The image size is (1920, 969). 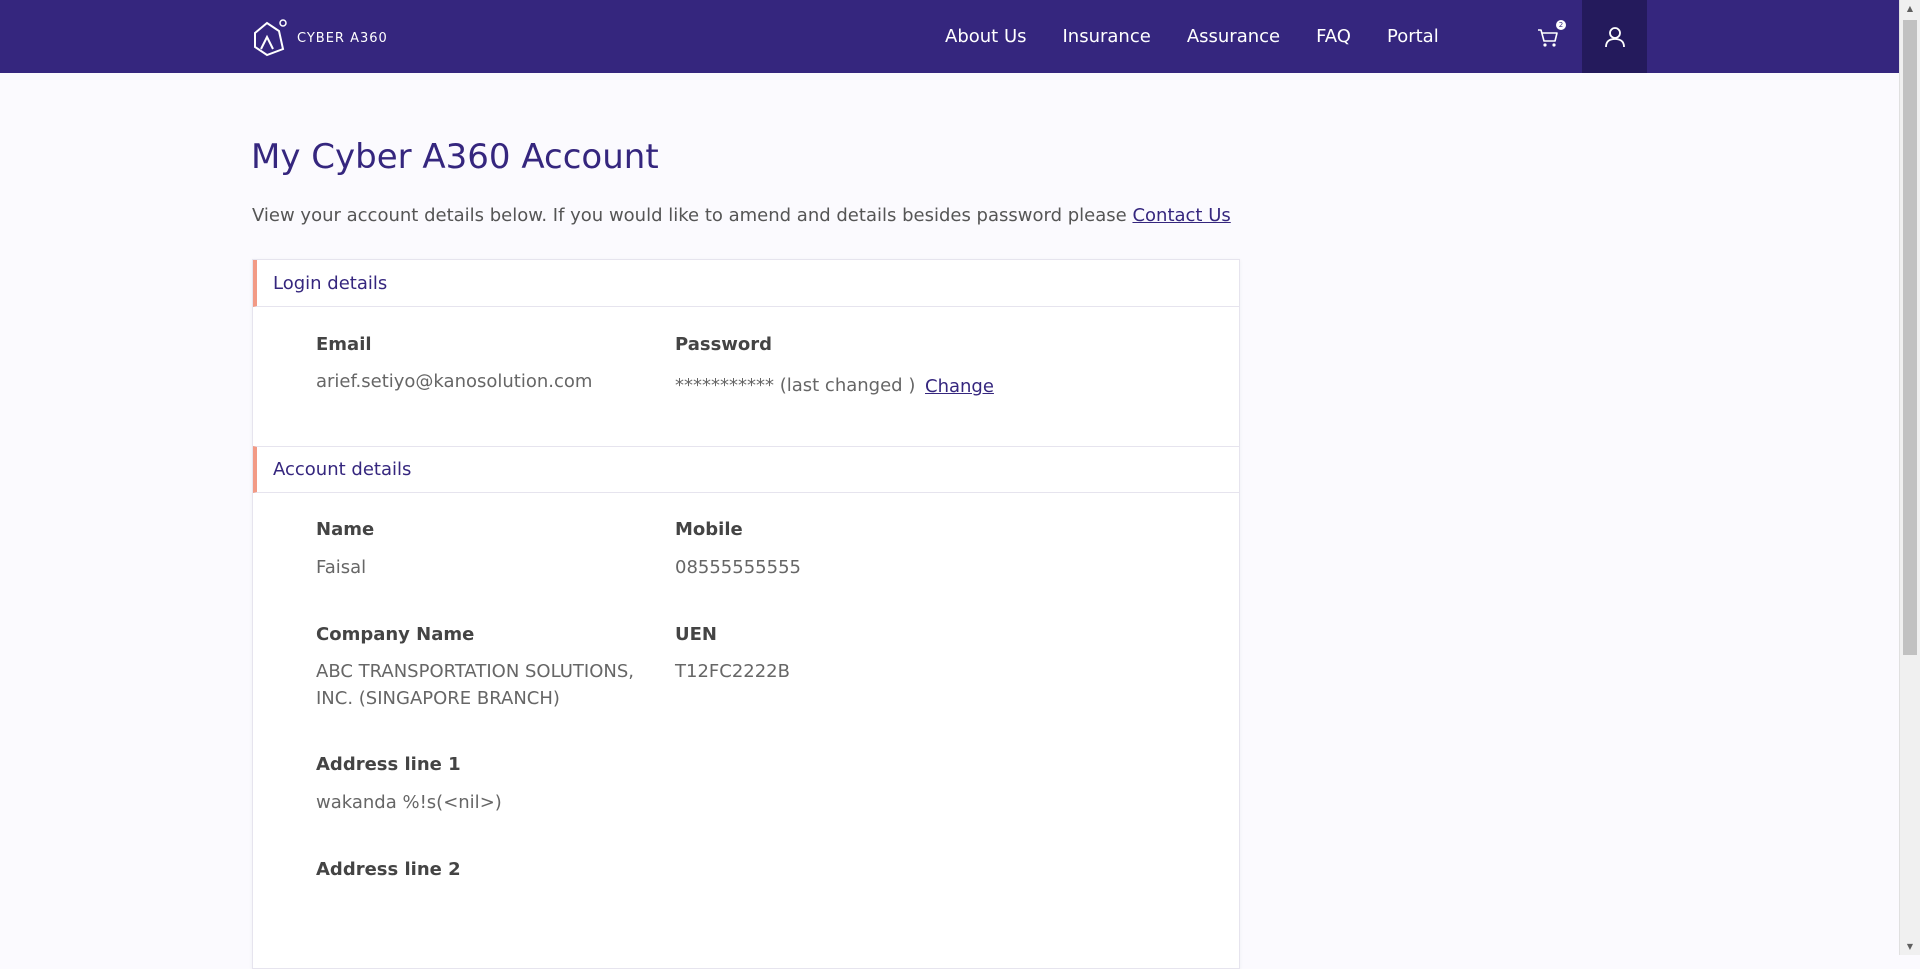 What do you see at coordinates (341, 567) in the screenshot?
I see `name-value: Faisal` at bounding box center [341, 567].